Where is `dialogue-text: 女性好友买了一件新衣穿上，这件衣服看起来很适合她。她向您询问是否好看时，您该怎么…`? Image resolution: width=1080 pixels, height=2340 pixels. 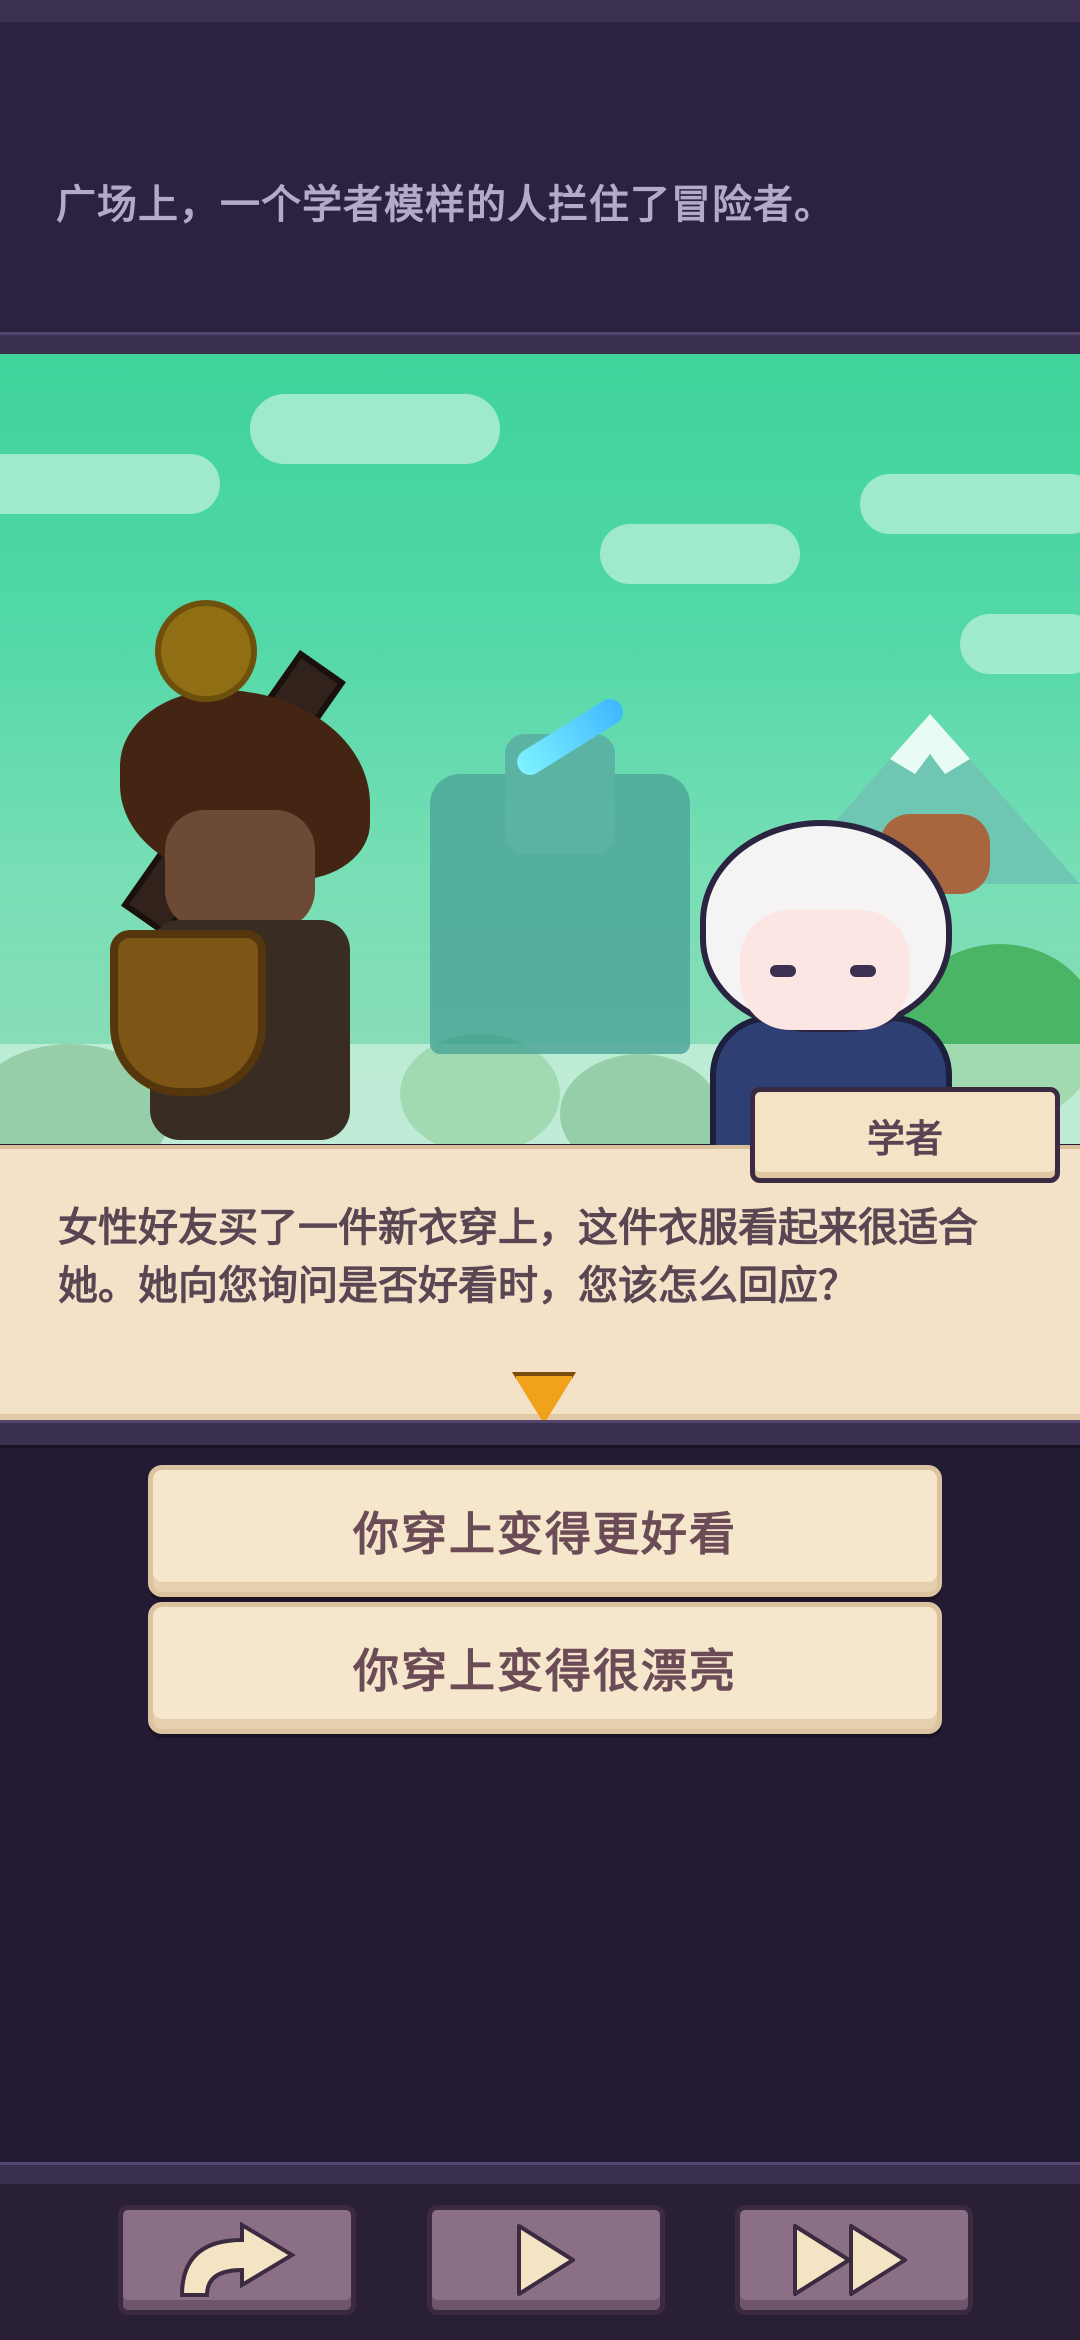
dialogue-text: 女性好友买了一件新衣穿上，这件衣服看起来很适合她。她向您询问是否好看时，您该怎么… is located at coordinates (518, 1257).